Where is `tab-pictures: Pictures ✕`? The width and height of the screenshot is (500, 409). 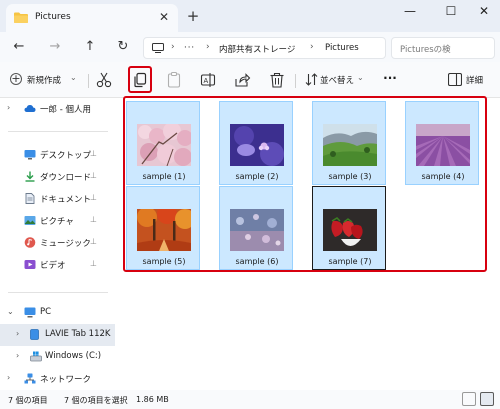 tab-pictures: Pictures ✕ is located at coordinates (92, 18).